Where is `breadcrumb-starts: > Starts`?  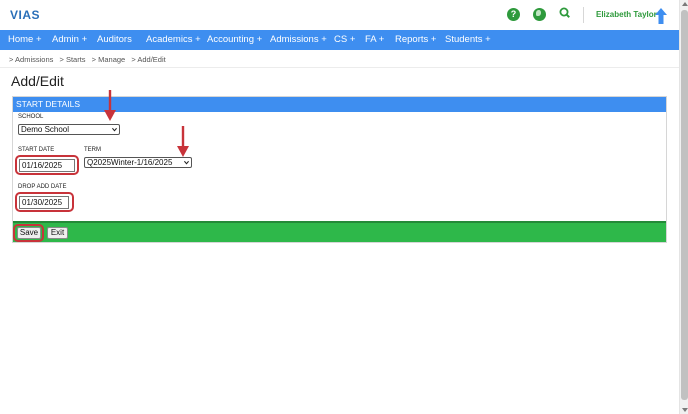 breadcrumb-starts: > Starts is located at coordinates (73, 59).